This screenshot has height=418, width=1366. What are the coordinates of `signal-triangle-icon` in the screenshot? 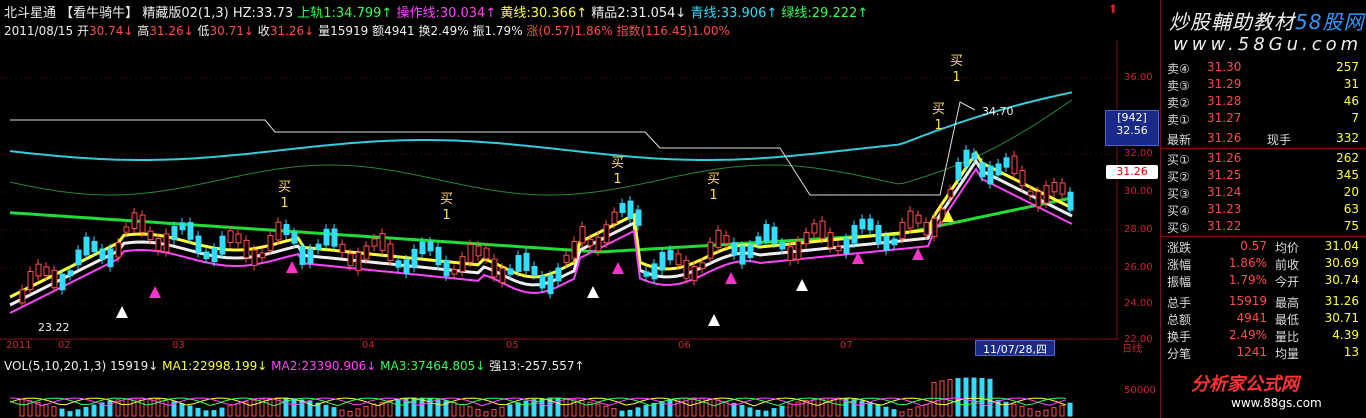 It's located at (618, 268).